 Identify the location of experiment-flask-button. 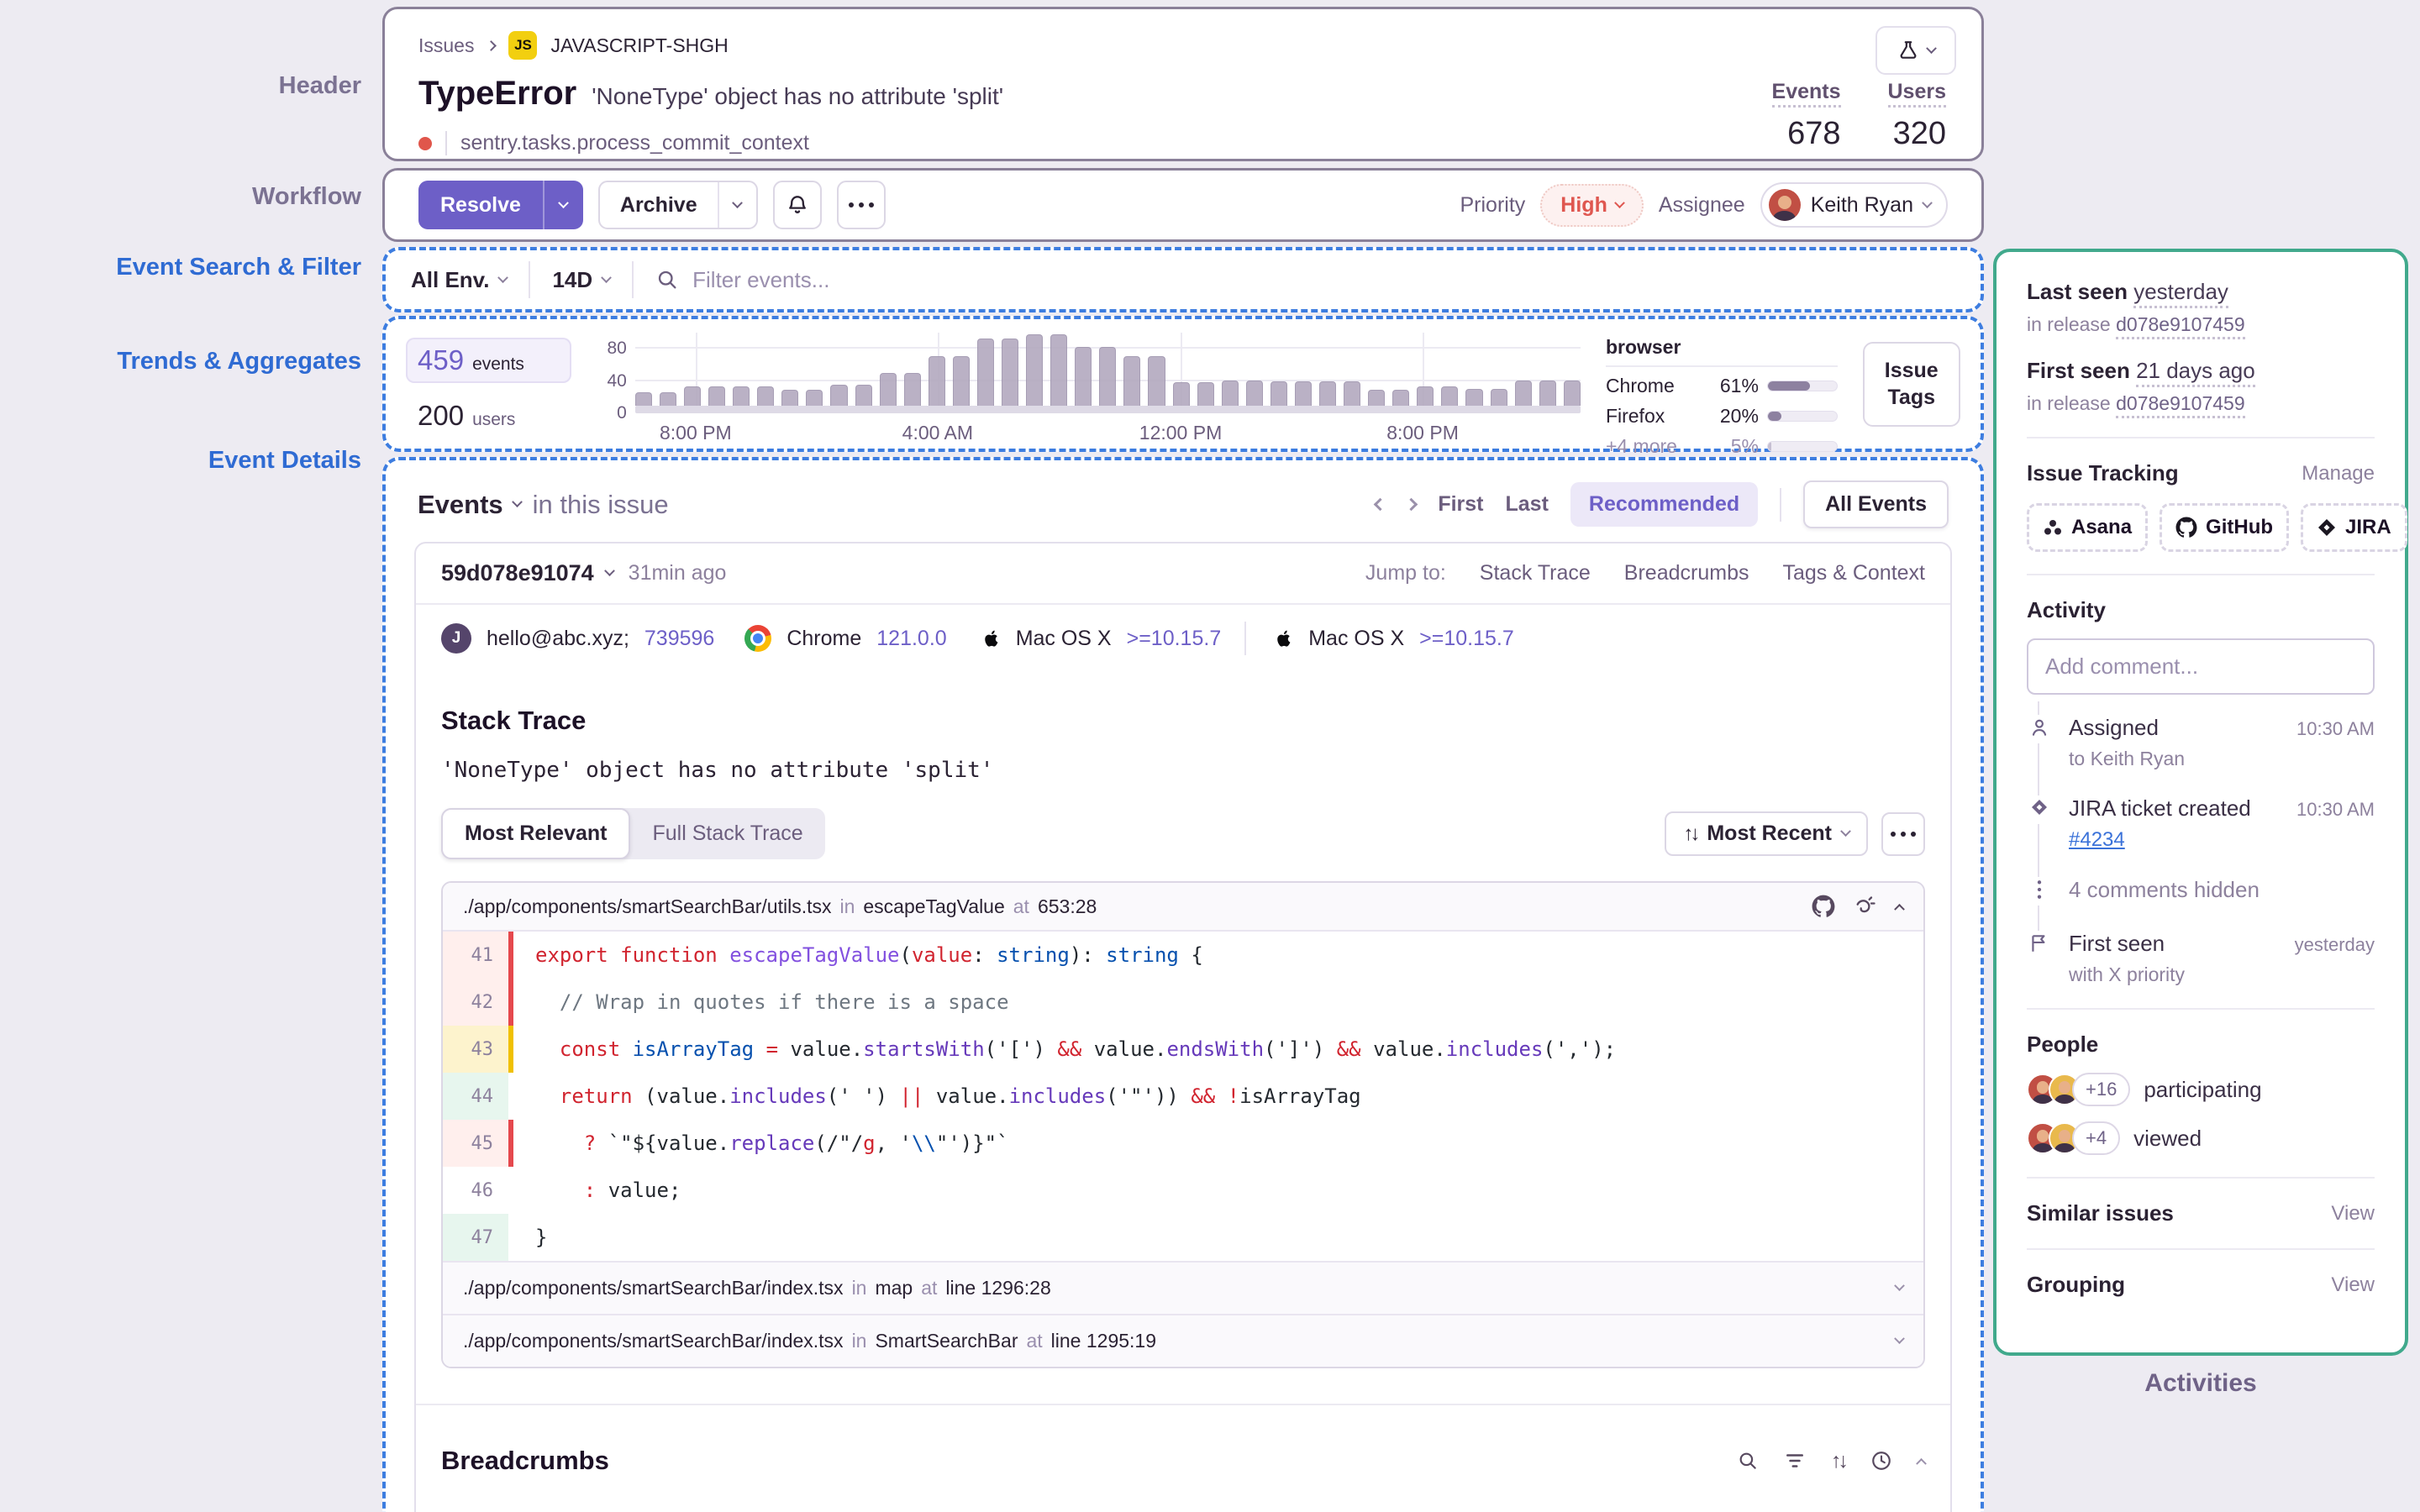
(1916, 50).